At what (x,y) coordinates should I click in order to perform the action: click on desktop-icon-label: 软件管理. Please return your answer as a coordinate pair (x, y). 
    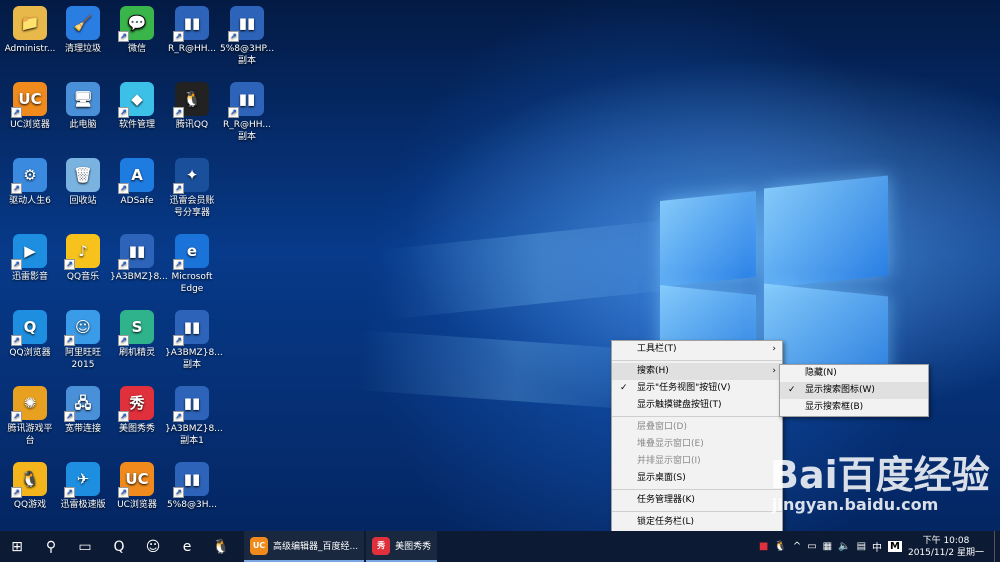
    Looking at the image, I should click on (136, 125).